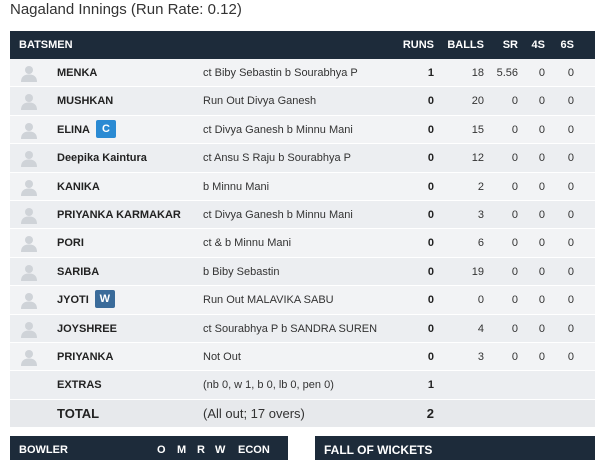 The width and height of the screenshot is (607, 460). Describe the element at coordinates (268, 385) in the screenshot. I see `extras-detail: (nb 0, w 1, b 0, lb 0, pen 0)` at that location.